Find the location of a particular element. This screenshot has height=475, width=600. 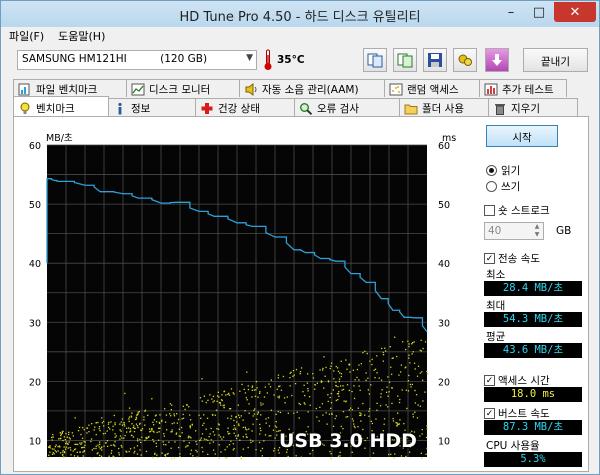

transfer-rate-checkbox: ✓ 전송 속도 is located at coordinates (512, 258).